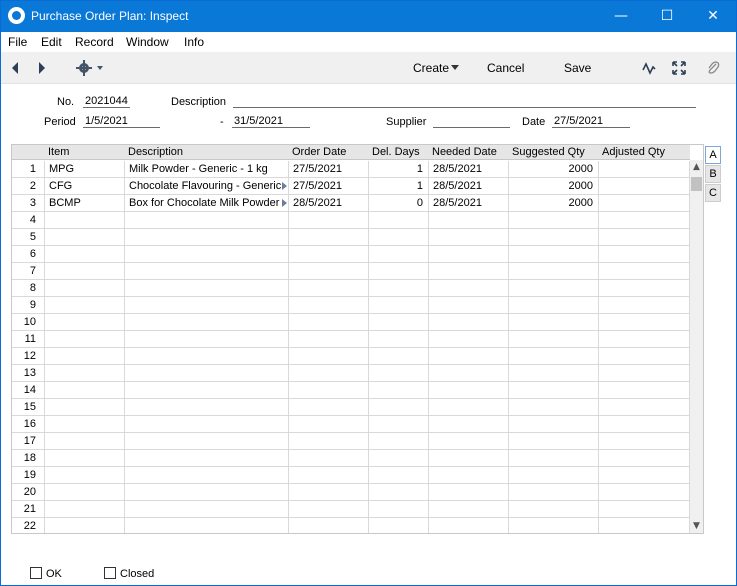 The width and height of the screenshot is (737, 586). I want to click on item-cell: CFG, so click(85, 186).